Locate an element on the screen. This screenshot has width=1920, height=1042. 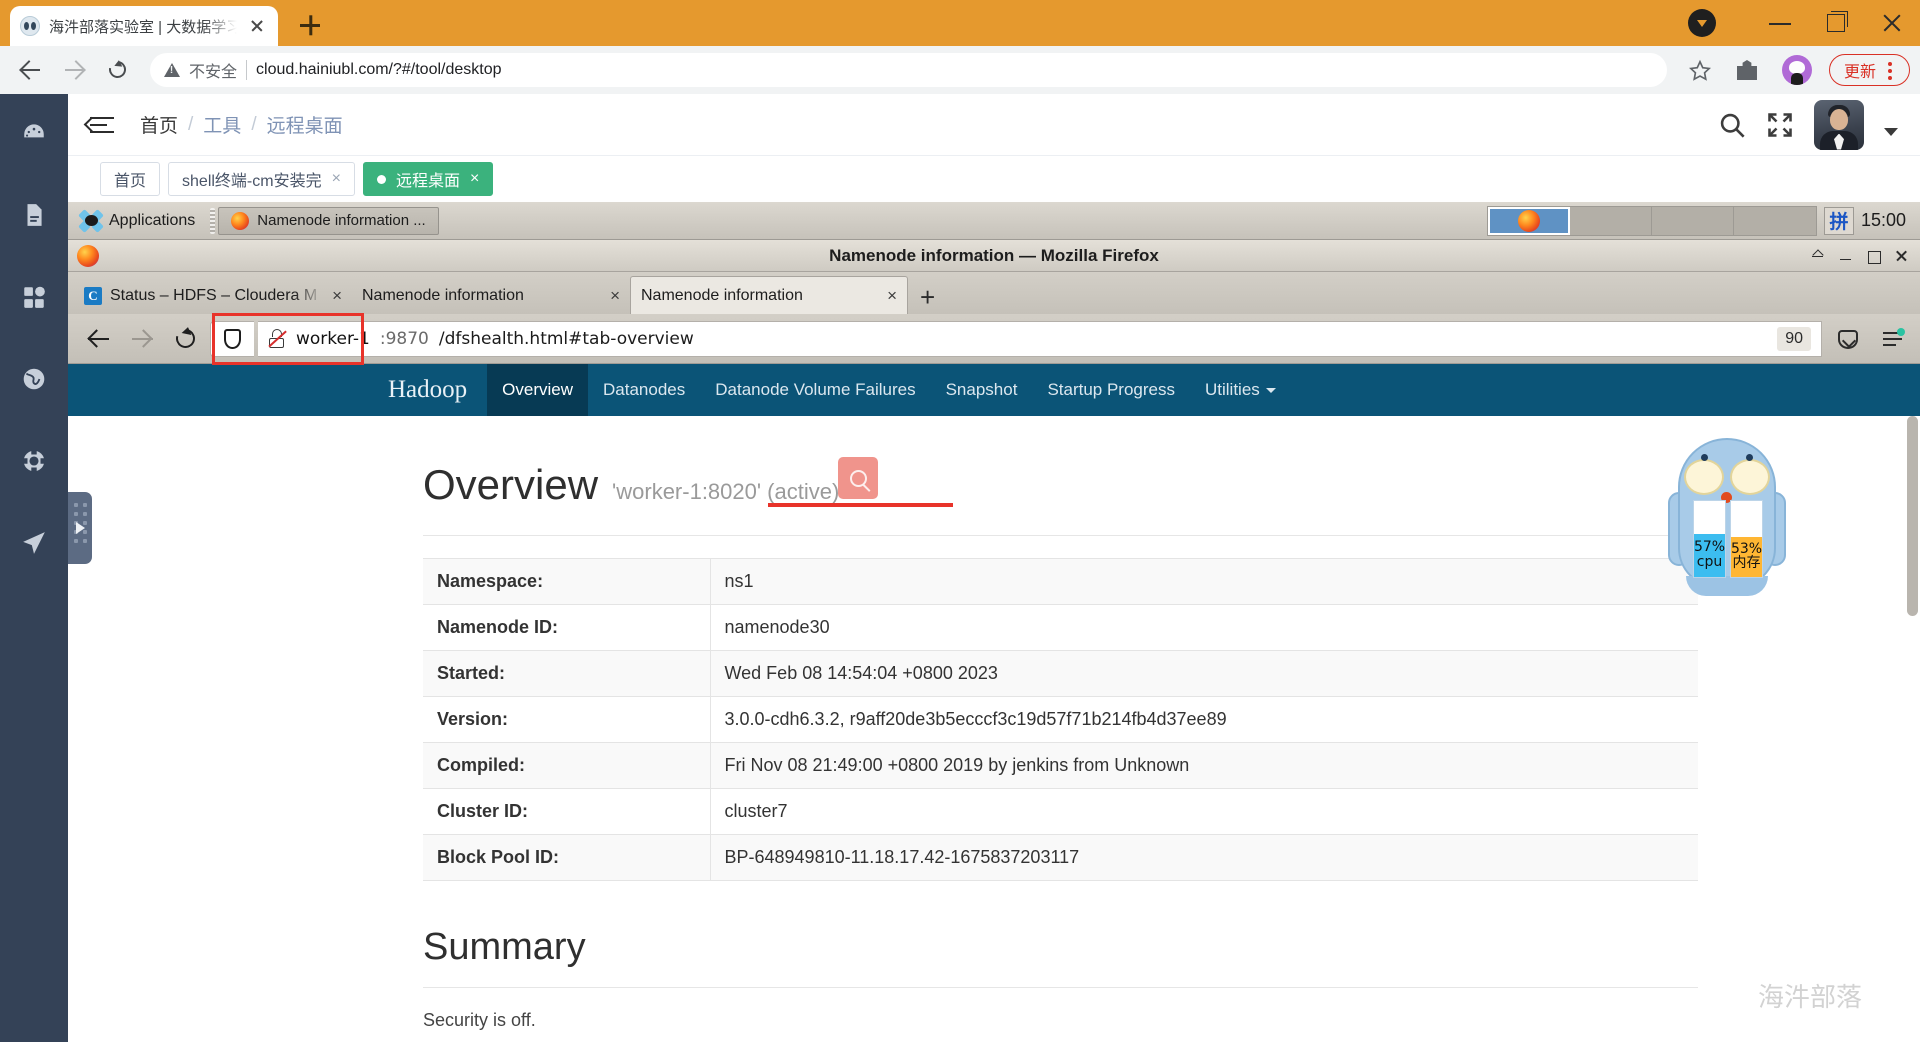
breadcrumb-home: 首页 is located at coordinates (159, 124).